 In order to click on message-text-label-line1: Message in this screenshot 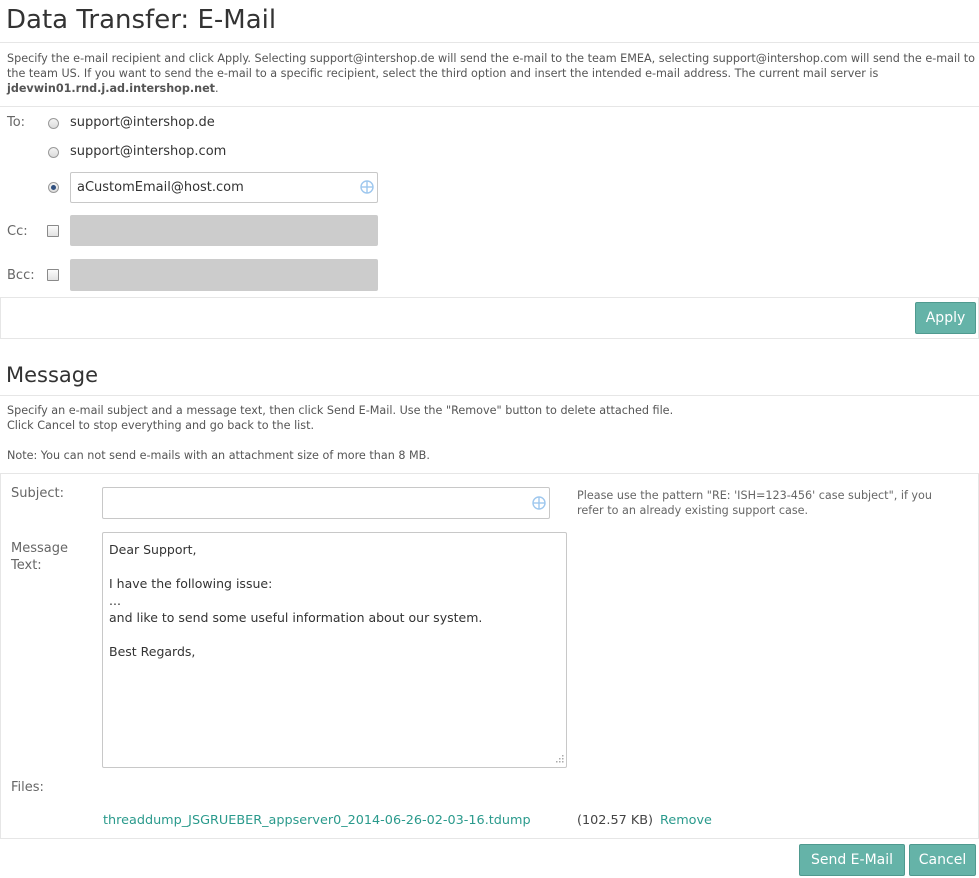, I will do `click(39, 548)`.